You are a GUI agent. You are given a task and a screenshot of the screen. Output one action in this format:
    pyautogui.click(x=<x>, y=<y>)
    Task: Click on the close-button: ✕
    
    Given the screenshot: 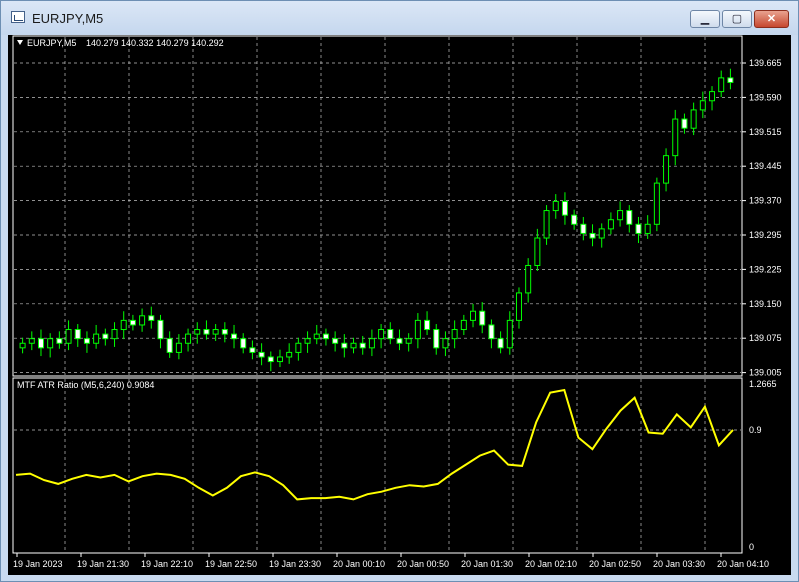 What is the action you would take?
    pyautogui.click(x=771, y=19)
    